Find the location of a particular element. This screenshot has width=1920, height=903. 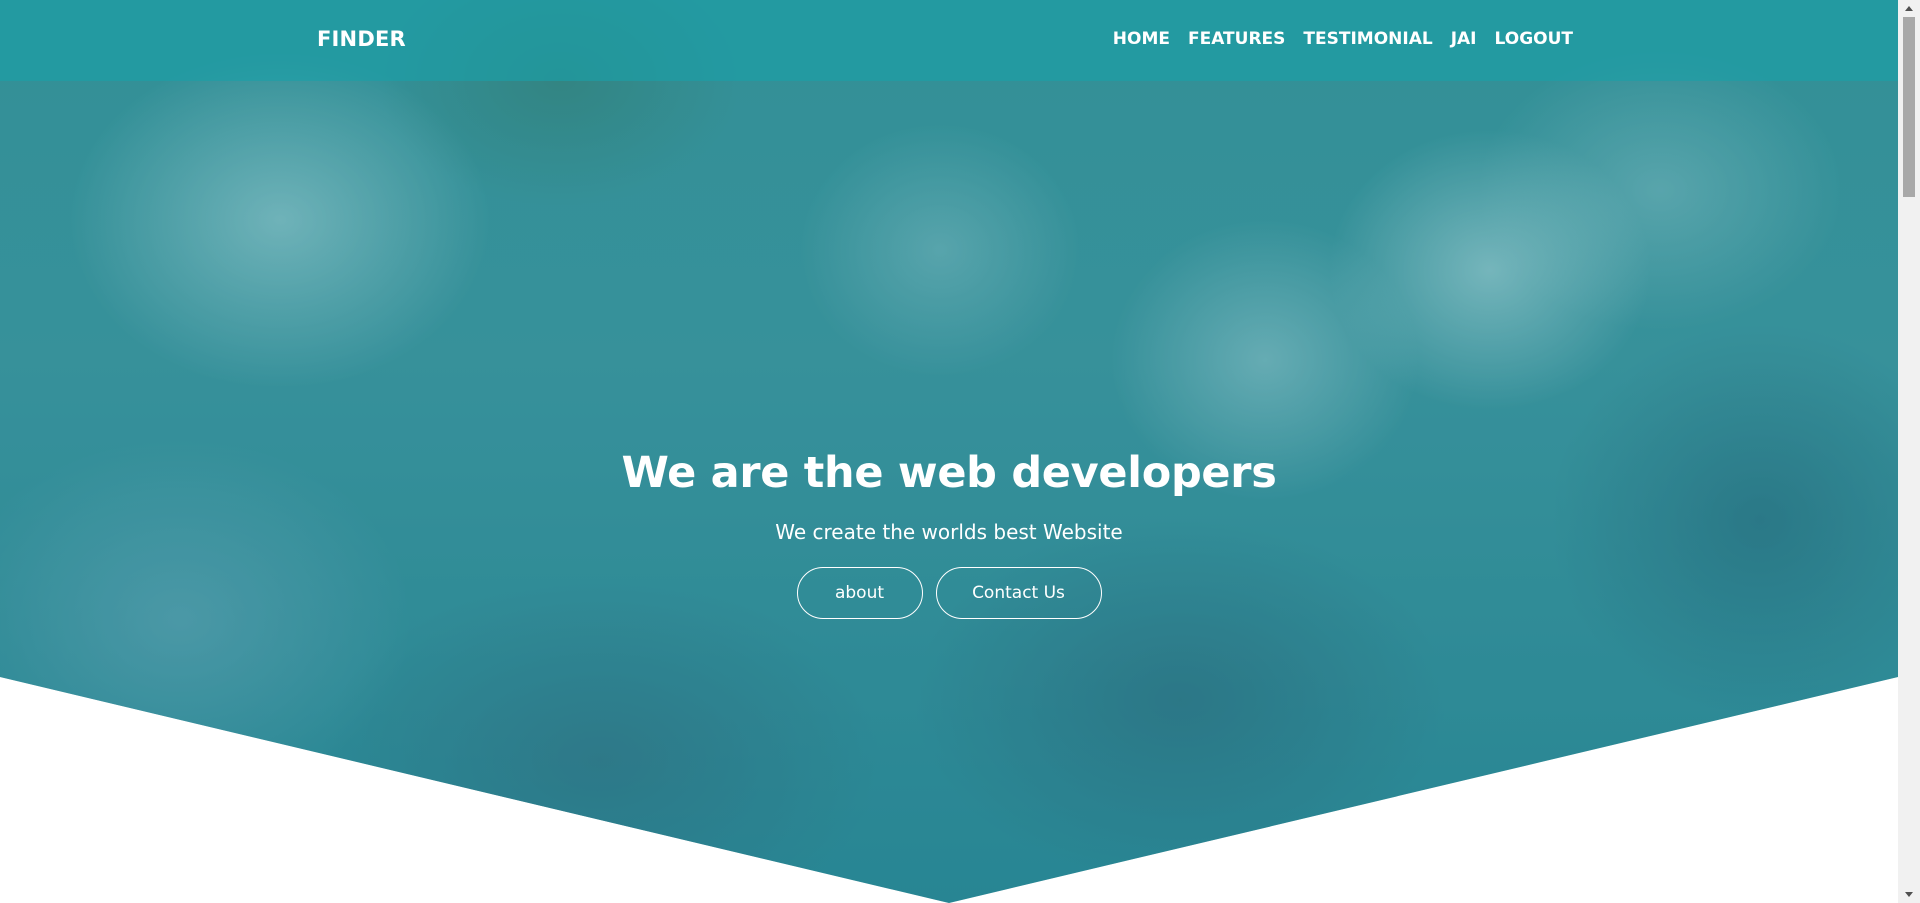

scroll-down-icon is located at coordinates (1909, 894).